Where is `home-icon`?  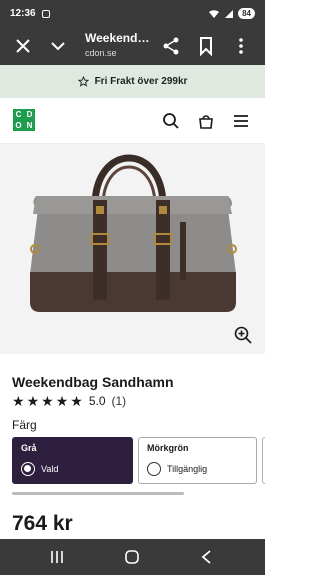
home-icon is located at coordinates (132, 557).